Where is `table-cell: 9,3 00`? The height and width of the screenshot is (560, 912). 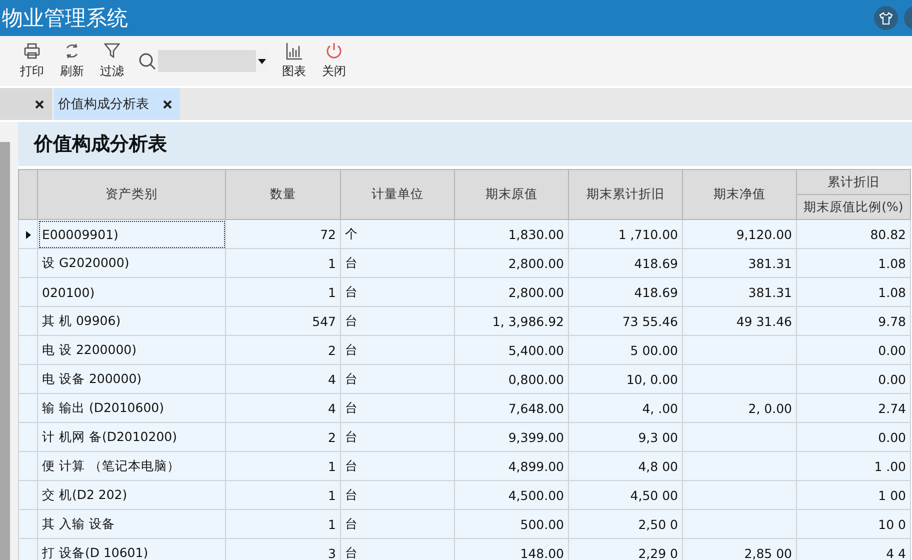 table-cell: 9,3 00 is located at coordinates (625, 437).